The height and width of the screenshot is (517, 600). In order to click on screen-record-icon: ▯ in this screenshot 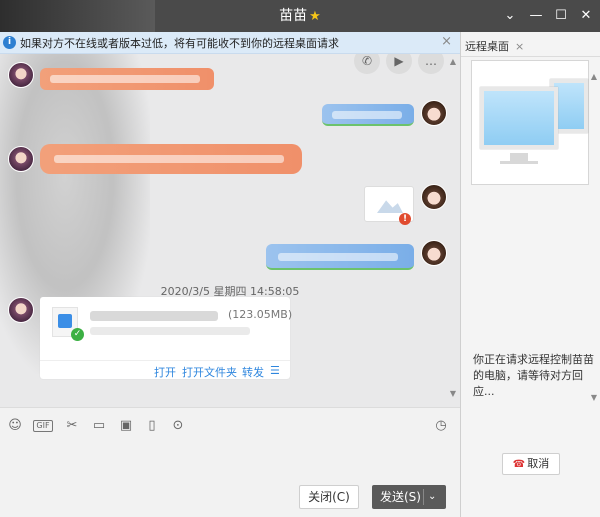, I will do `click(152, 426)`.